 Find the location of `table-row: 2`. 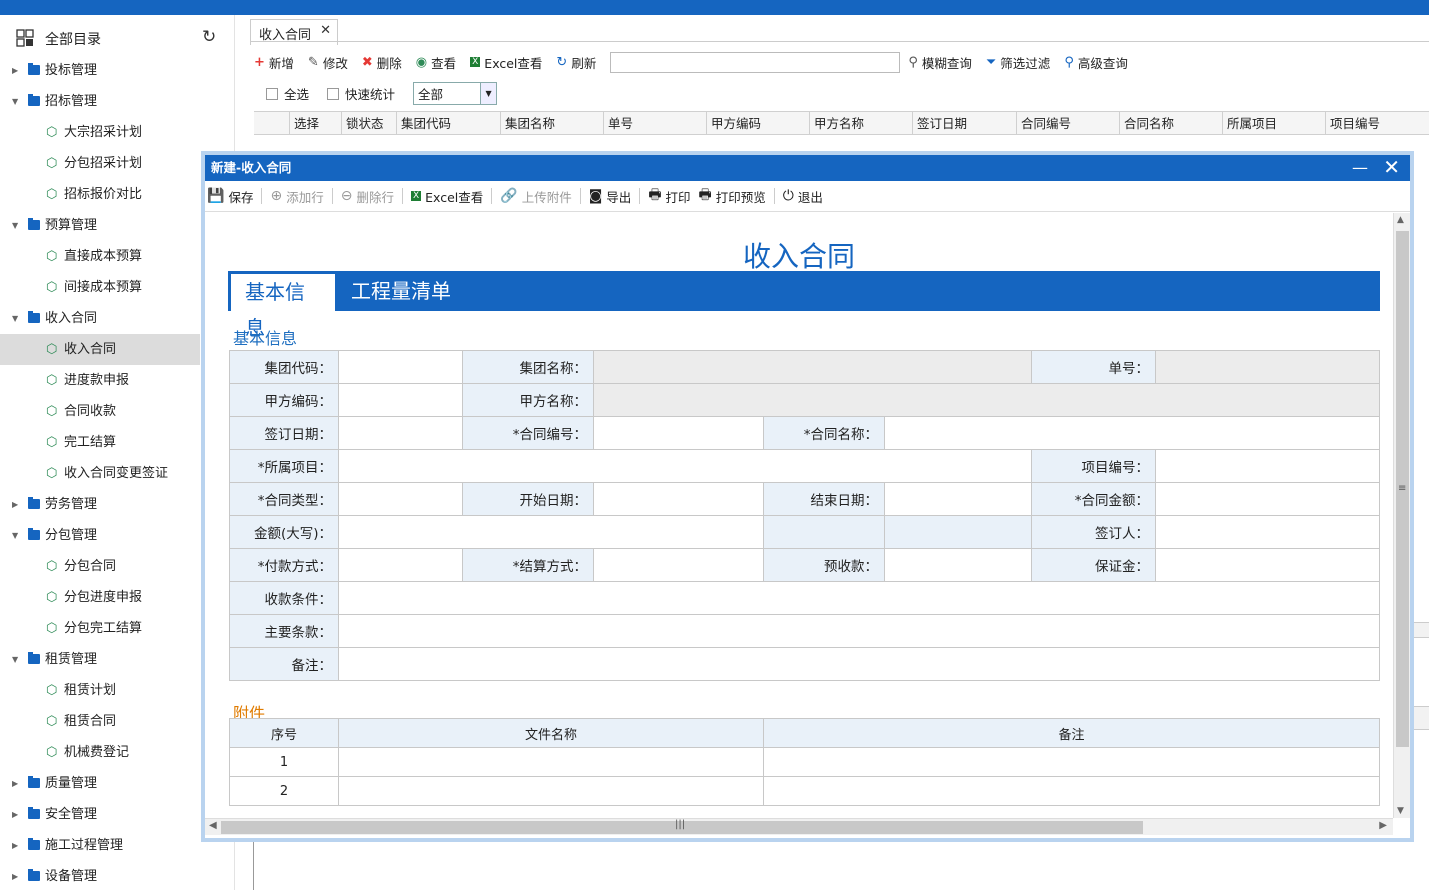

table-row: 2 is located at coordinates (804, 791).